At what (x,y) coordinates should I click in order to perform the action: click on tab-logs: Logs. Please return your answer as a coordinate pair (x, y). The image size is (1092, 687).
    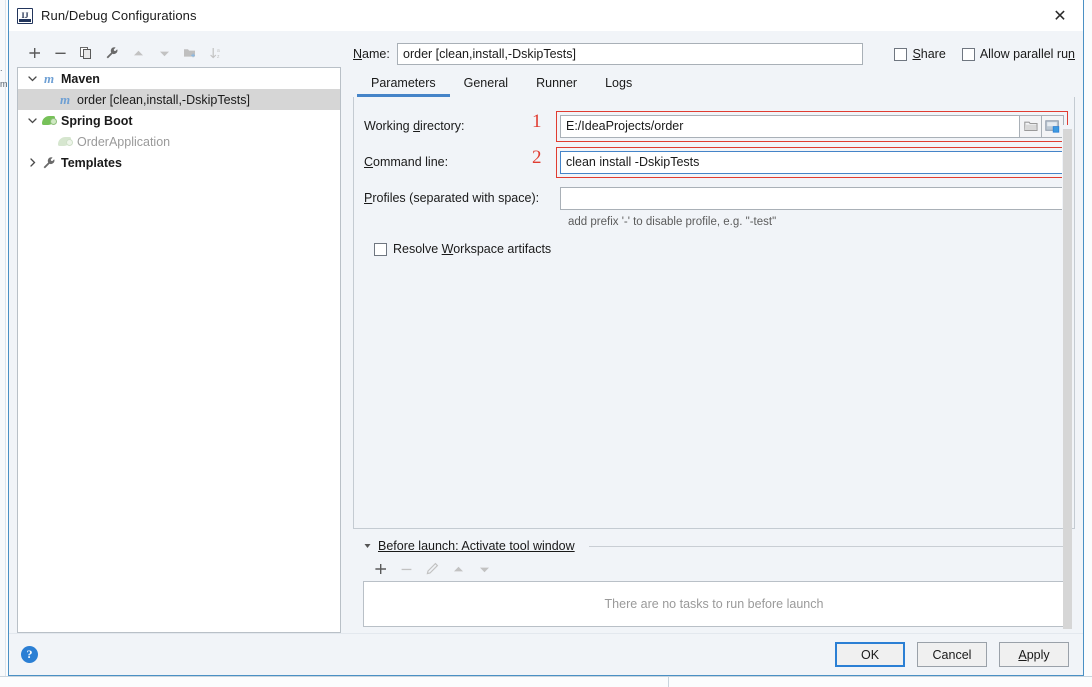
    Looking at the image, I should click on (618, 86).